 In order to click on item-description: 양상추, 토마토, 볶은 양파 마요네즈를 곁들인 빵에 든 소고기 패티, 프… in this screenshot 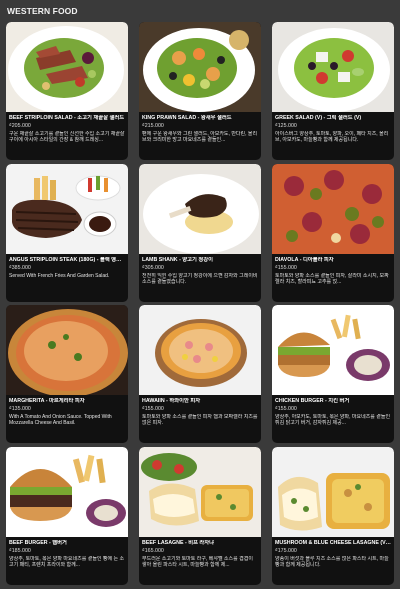, I will do `click(67, 561)`.